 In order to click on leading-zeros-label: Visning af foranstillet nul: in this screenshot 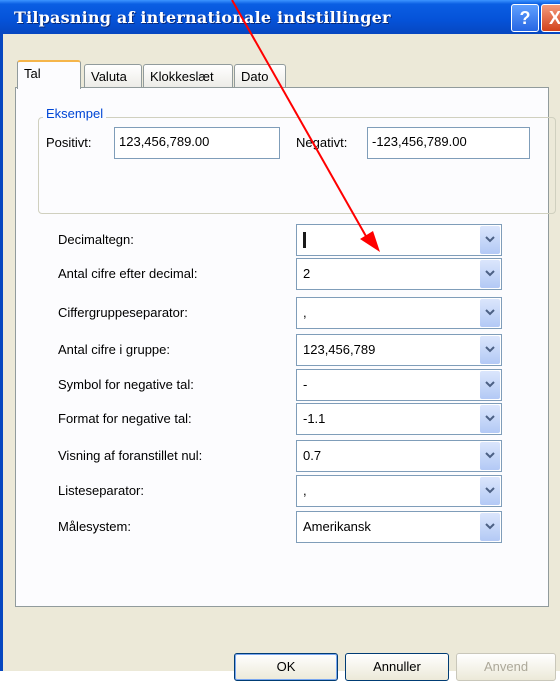, I will do `click(130, 455)`.